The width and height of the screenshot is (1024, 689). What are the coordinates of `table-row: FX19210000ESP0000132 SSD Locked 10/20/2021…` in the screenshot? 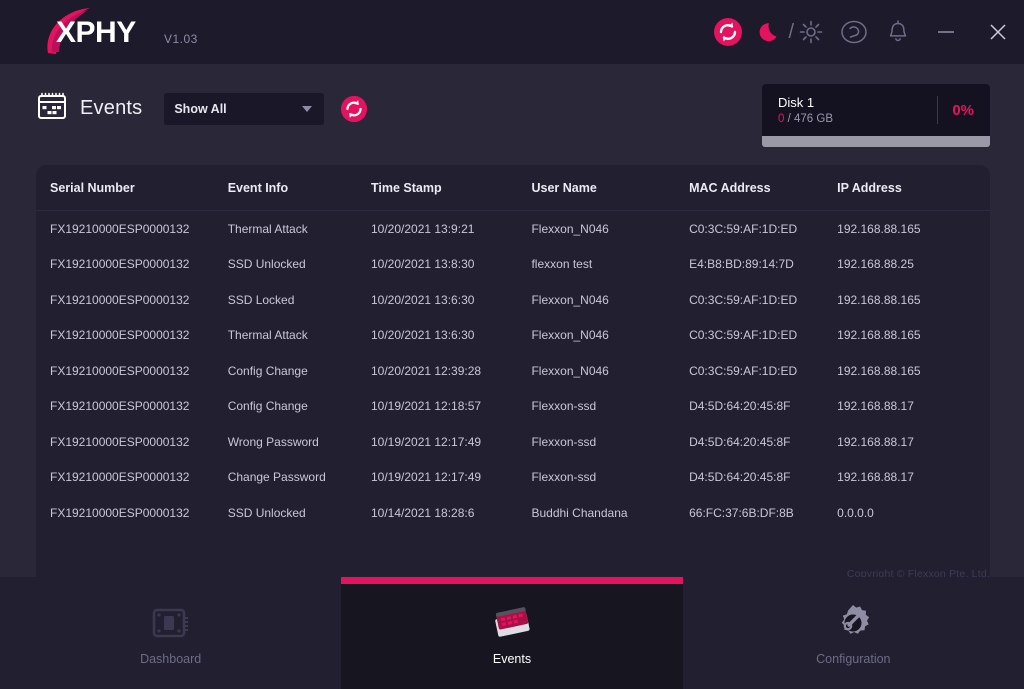 It's located at (513, 300).